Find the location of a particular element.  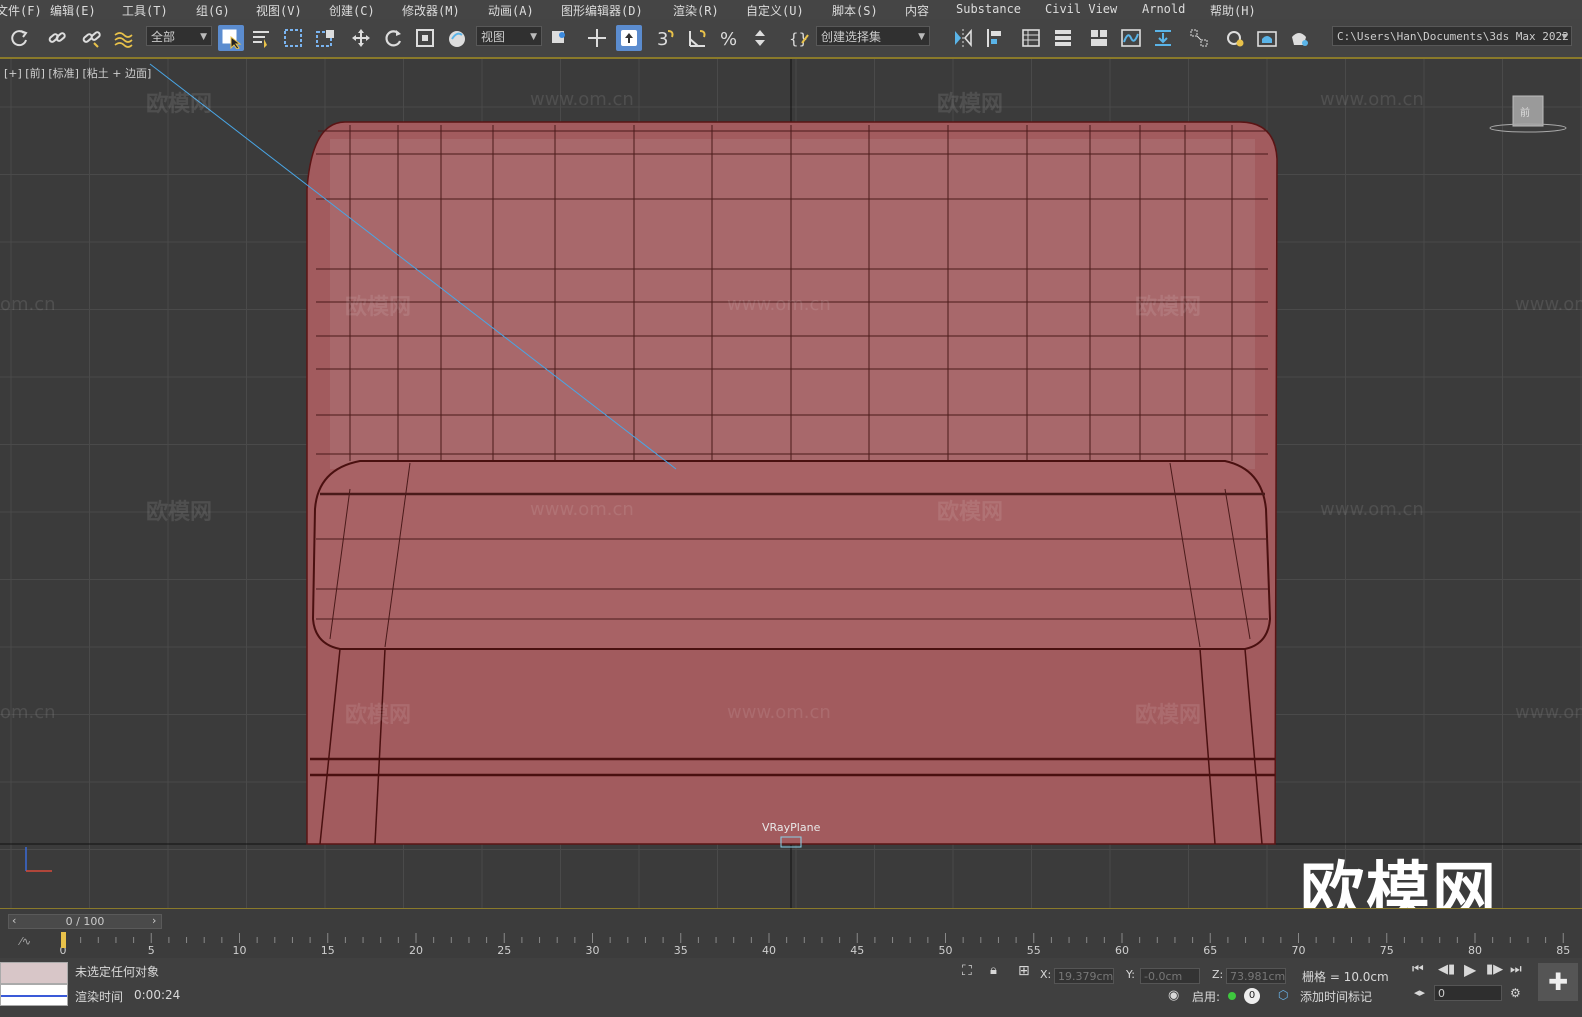

toggle-ribbon-icon is located at coordinates (1099, 38).